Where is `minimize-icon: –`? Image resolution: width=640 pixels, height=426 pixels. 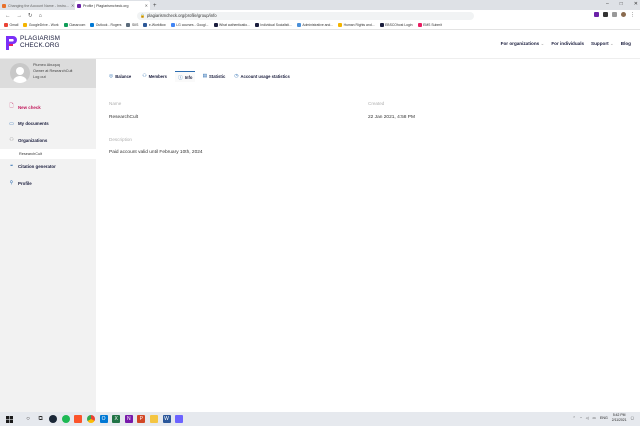 minimize-icon: – is located at coordinates (607, 4).